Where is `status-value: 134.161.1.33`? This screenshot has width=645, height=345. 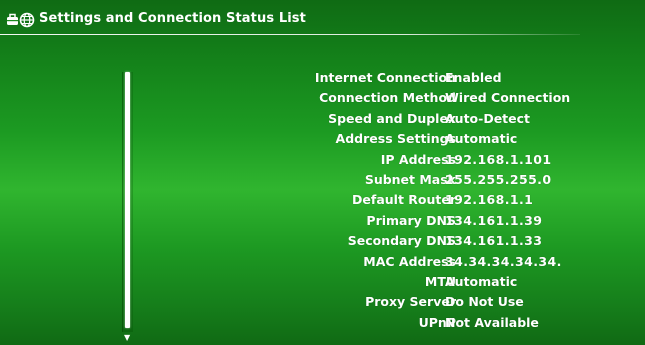
status-value: 134.161.1.33 is located at coordinates (494, 241).